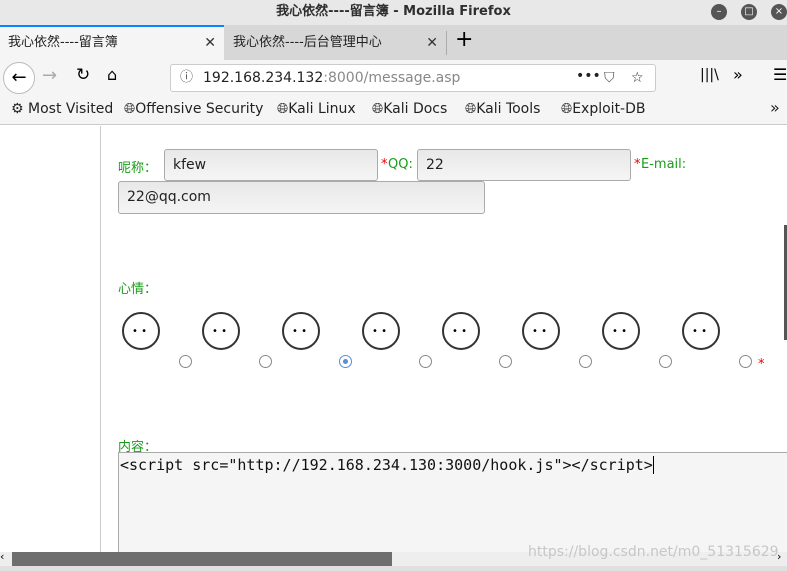 Image resolution: width=787 pixels, height=571 pixels. I want to click on bookmark-label: Kali Linux, so click(322, 109).